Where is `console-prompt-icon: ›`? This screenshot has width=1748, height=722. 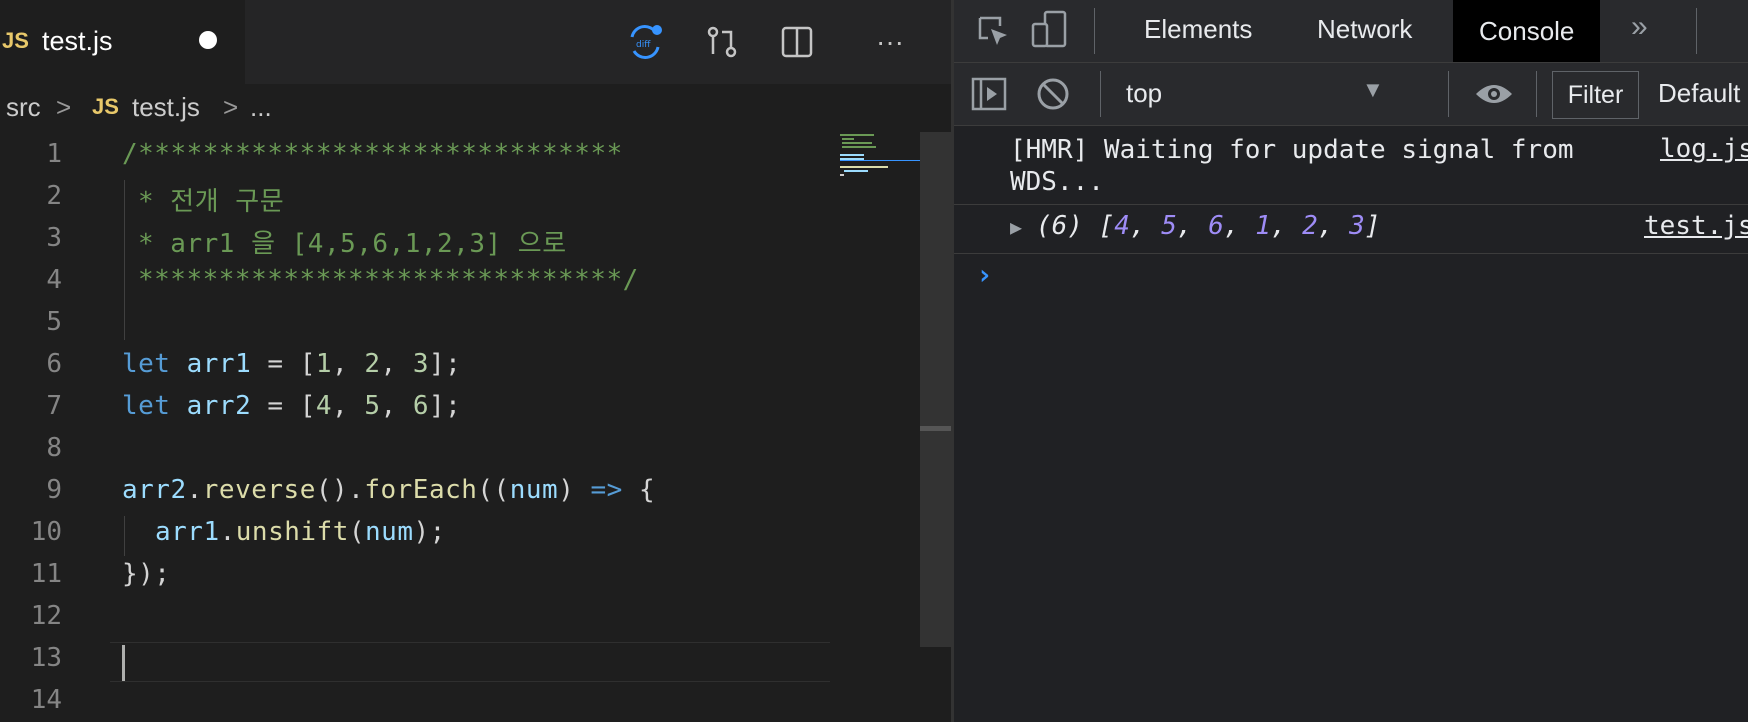 console-prompt-icon: › is located at coordinates (984, 274).